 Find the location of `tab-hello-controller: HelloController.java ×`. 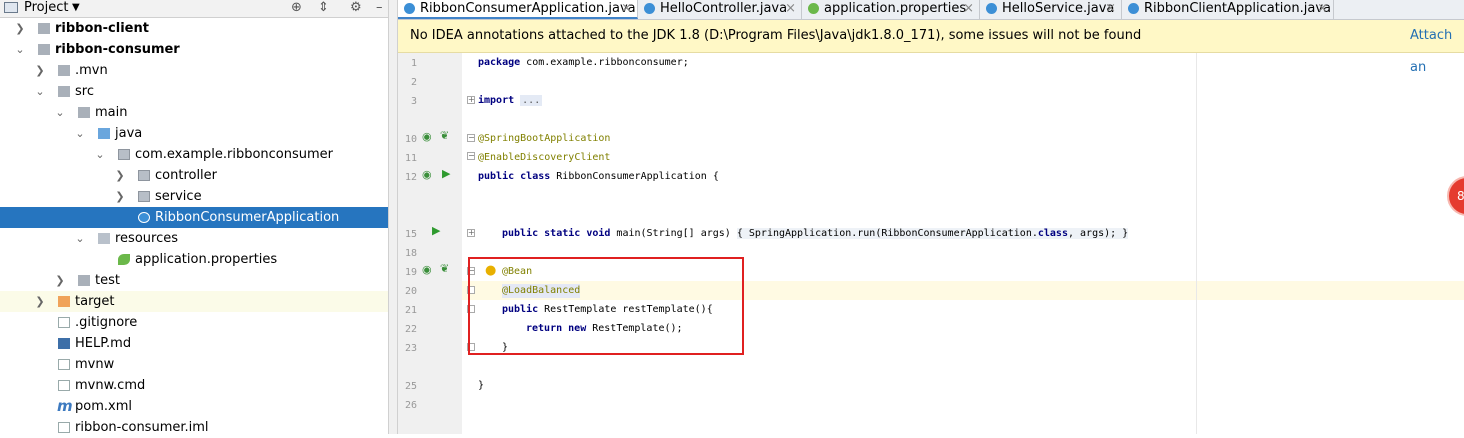

tab-hello-controller: HelloController.java × is located at coordinates (720, 9).